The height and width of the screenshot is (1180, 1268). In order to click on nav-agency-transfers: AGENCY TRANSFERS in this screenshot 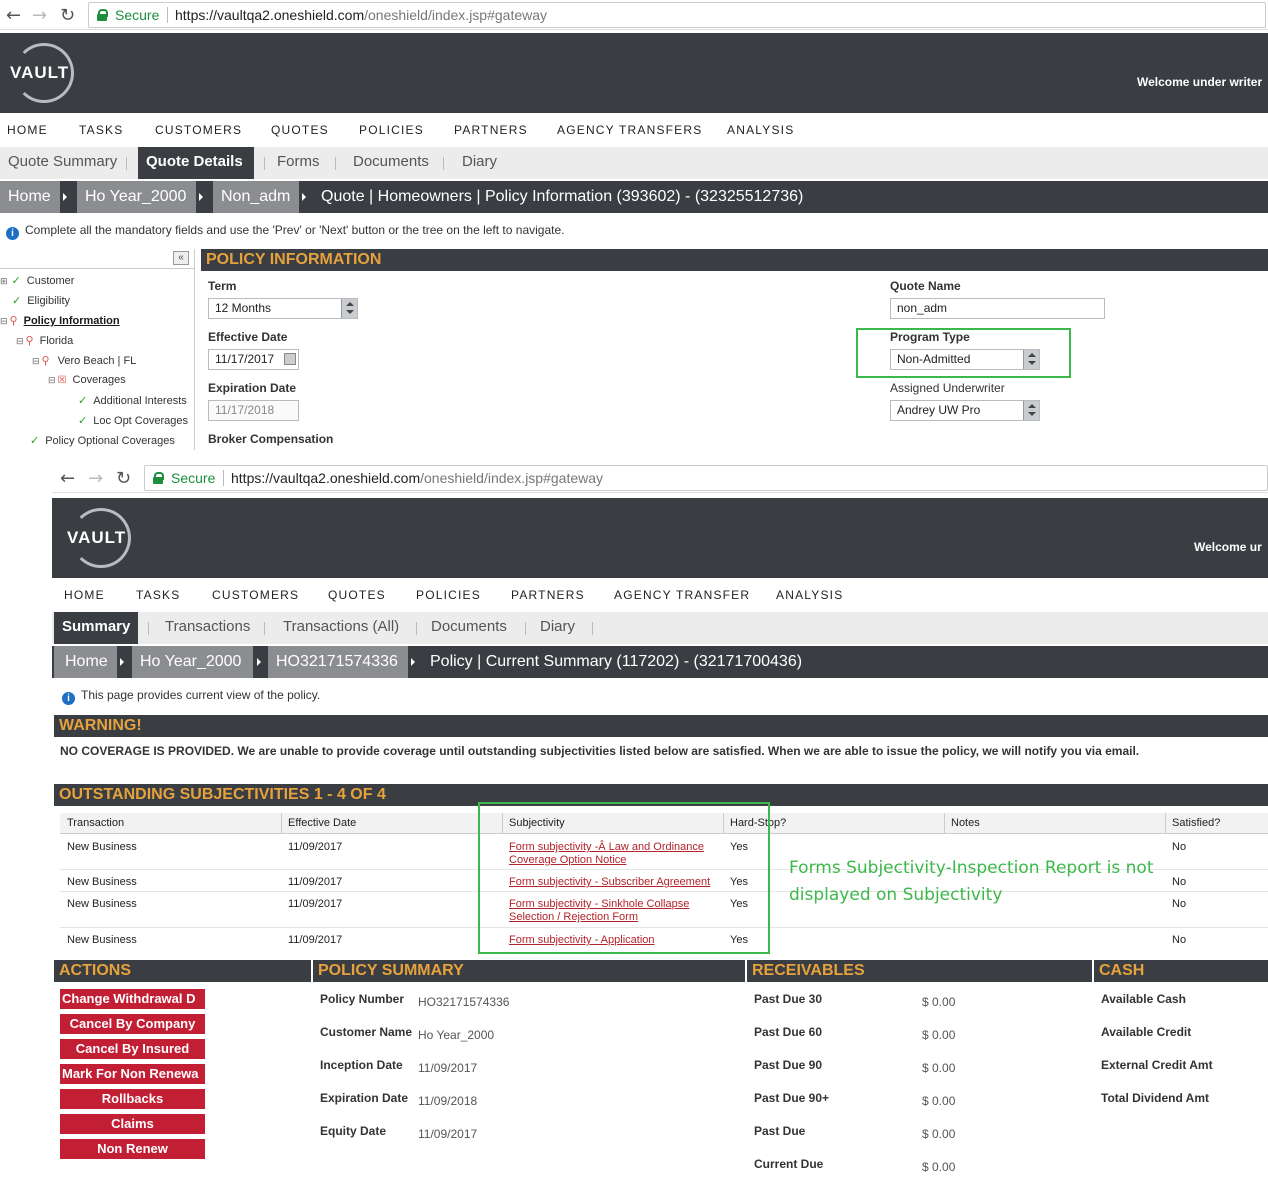, I will do `click(629, 130)`.